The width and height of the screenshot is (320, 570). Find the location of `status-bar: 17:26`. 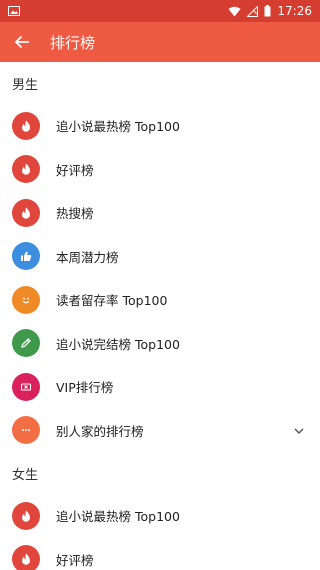

status-bar: 17:26 is located at coordinates (160, 11).